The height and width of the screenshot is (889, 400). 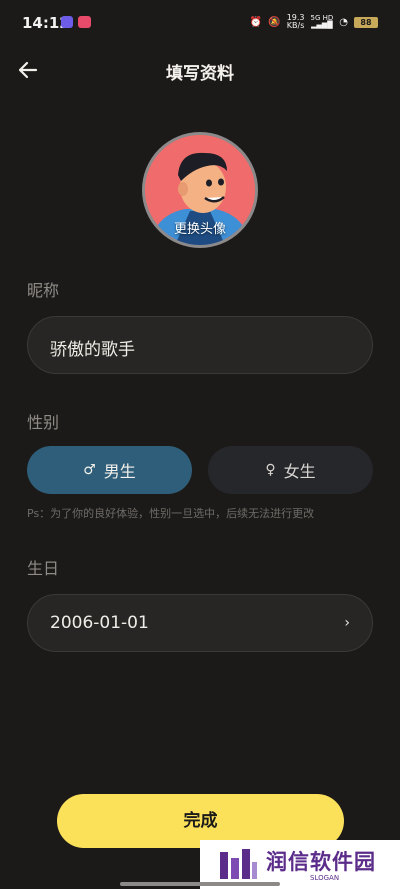 What do you see at coordinates (43, 568) in the screenshot?
I see `birthday-label: 生日` at bounding box center [43, 568].